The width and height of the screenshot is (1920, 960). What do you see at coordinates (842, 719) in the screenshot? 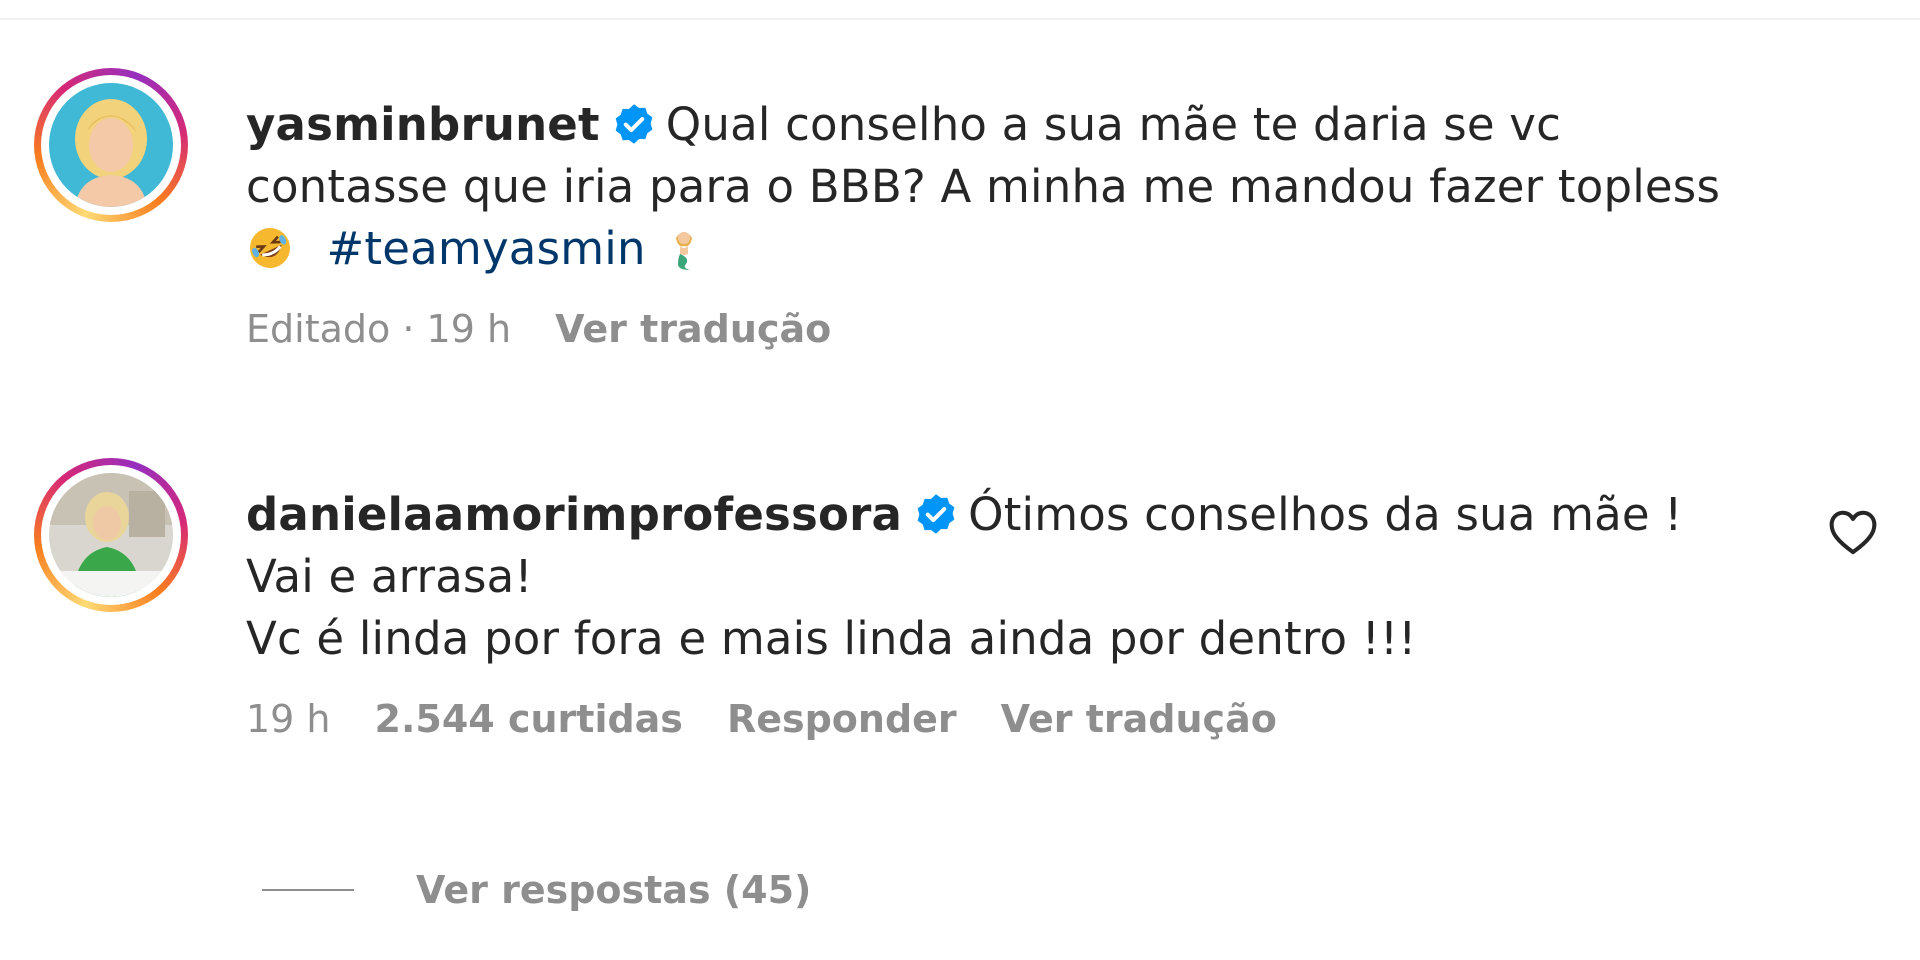
I see `reply-button: Responder` at bounding box center [842, 719].